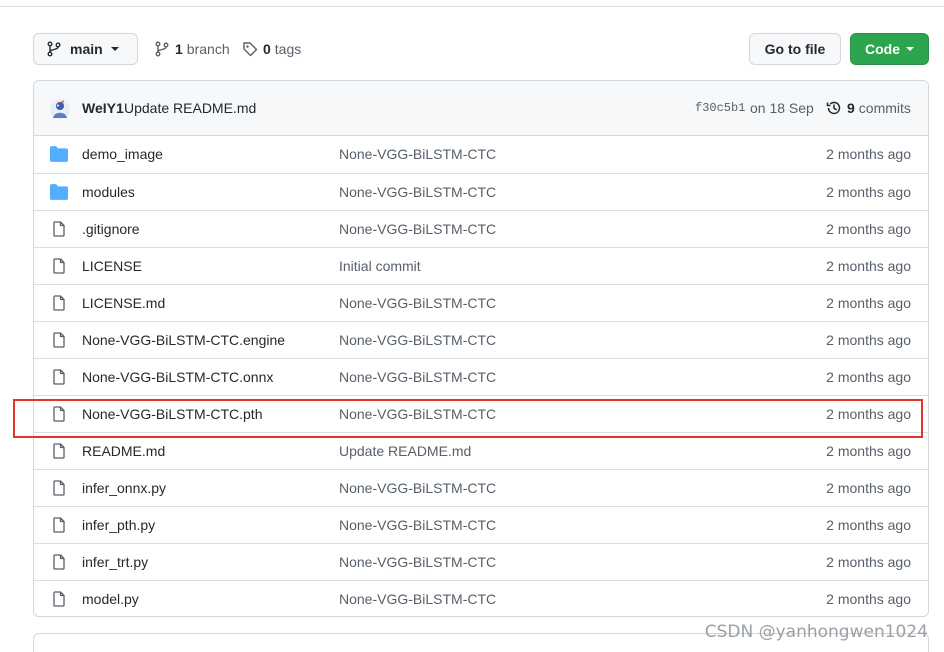  I want to click on branches-link: 1 branch, so click(192, 49).